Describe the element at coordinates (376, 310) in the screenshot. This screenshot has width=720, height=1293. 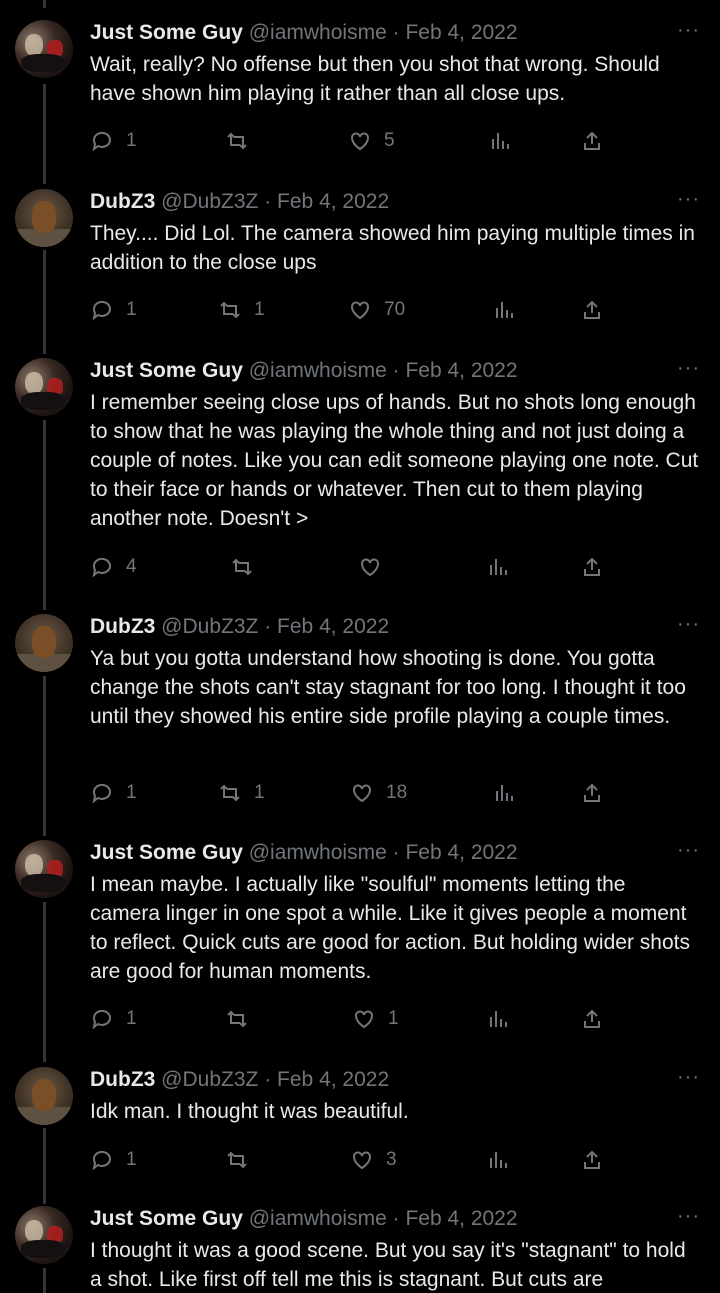
I see `like-button: 70` at that location.